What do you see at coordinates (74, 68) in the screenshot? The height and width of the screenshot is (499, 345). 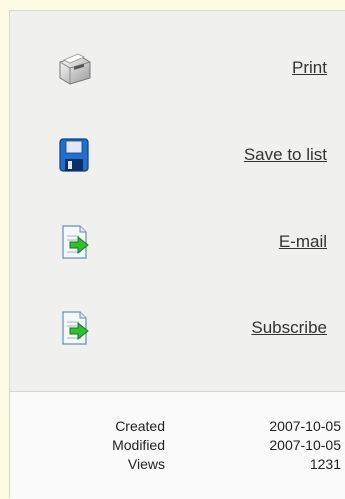 I see `printer-icon` at bounding box center [74, 68].